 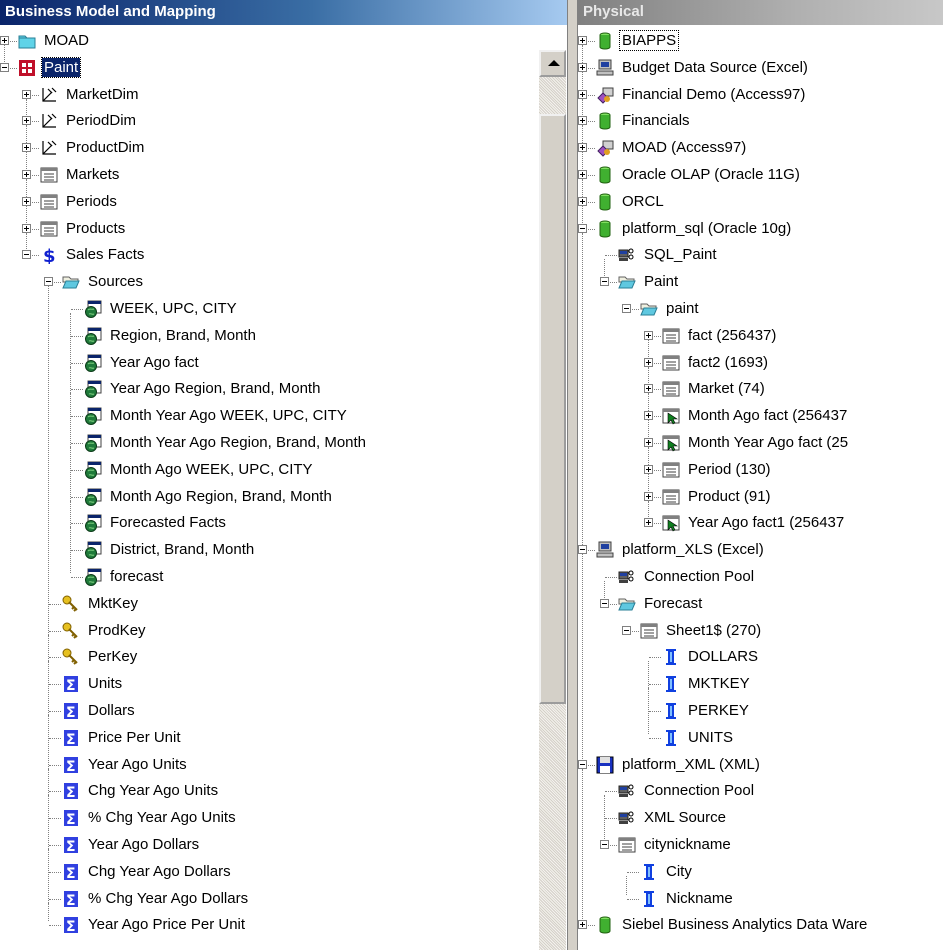 I want to click on tree-item-label: Month Year Ago WEEK, UPC, CITY, so click(x=228, y=416).